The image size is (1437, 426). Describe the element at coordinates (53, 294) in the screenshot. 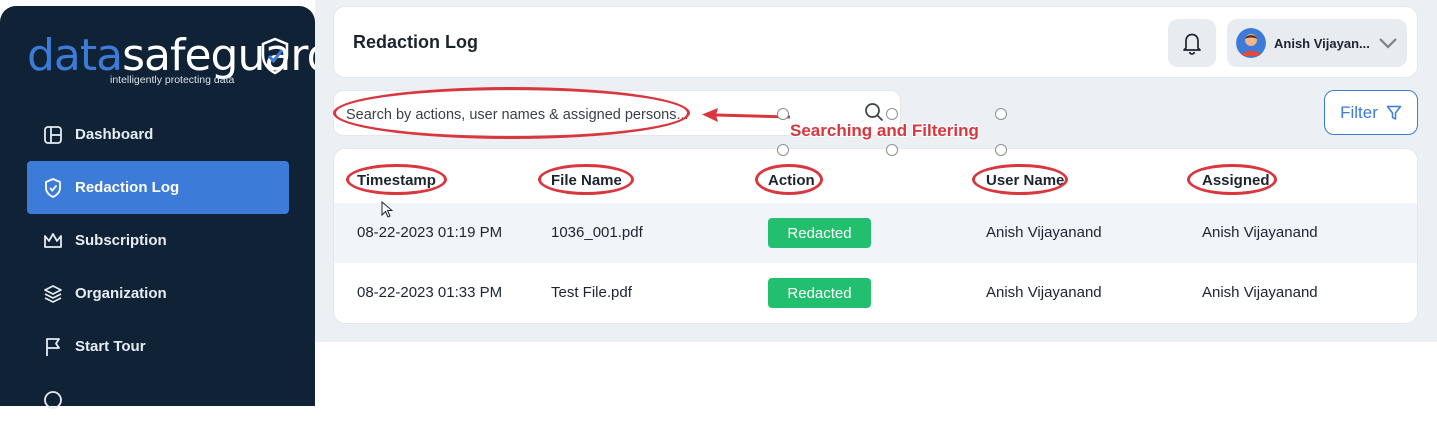

I see `layers-icon` at that location.